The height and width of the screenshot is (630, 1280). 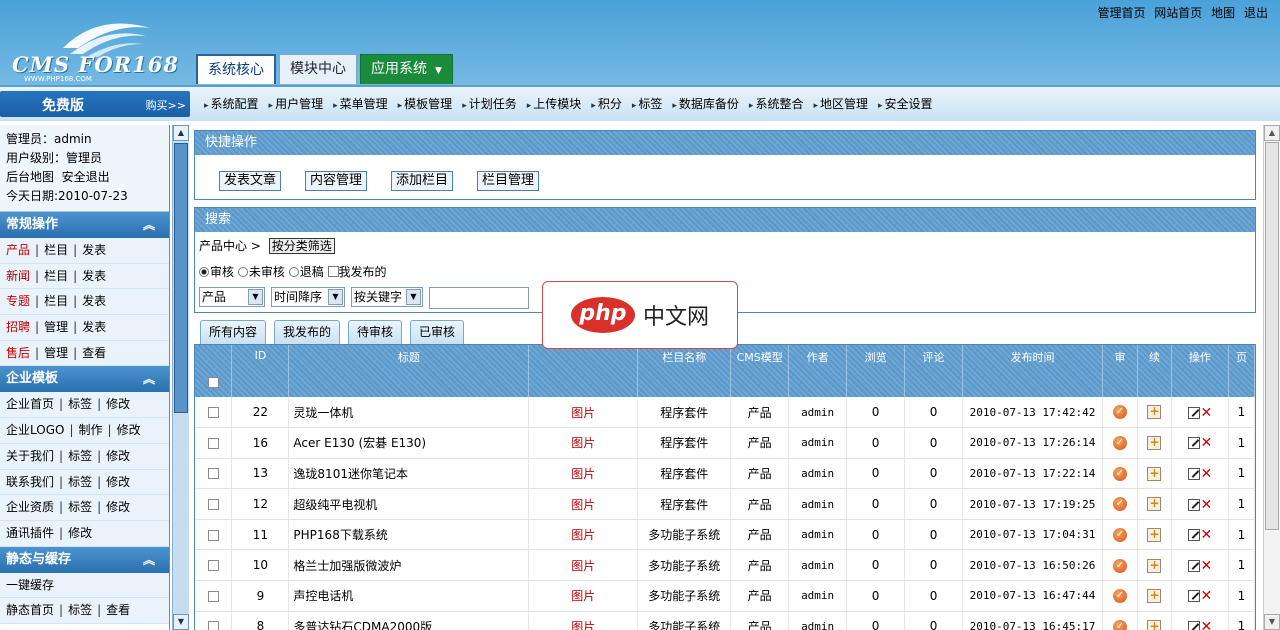 I want to click on cell-title: 超级纯平电视机, so click(x=409, y=504).